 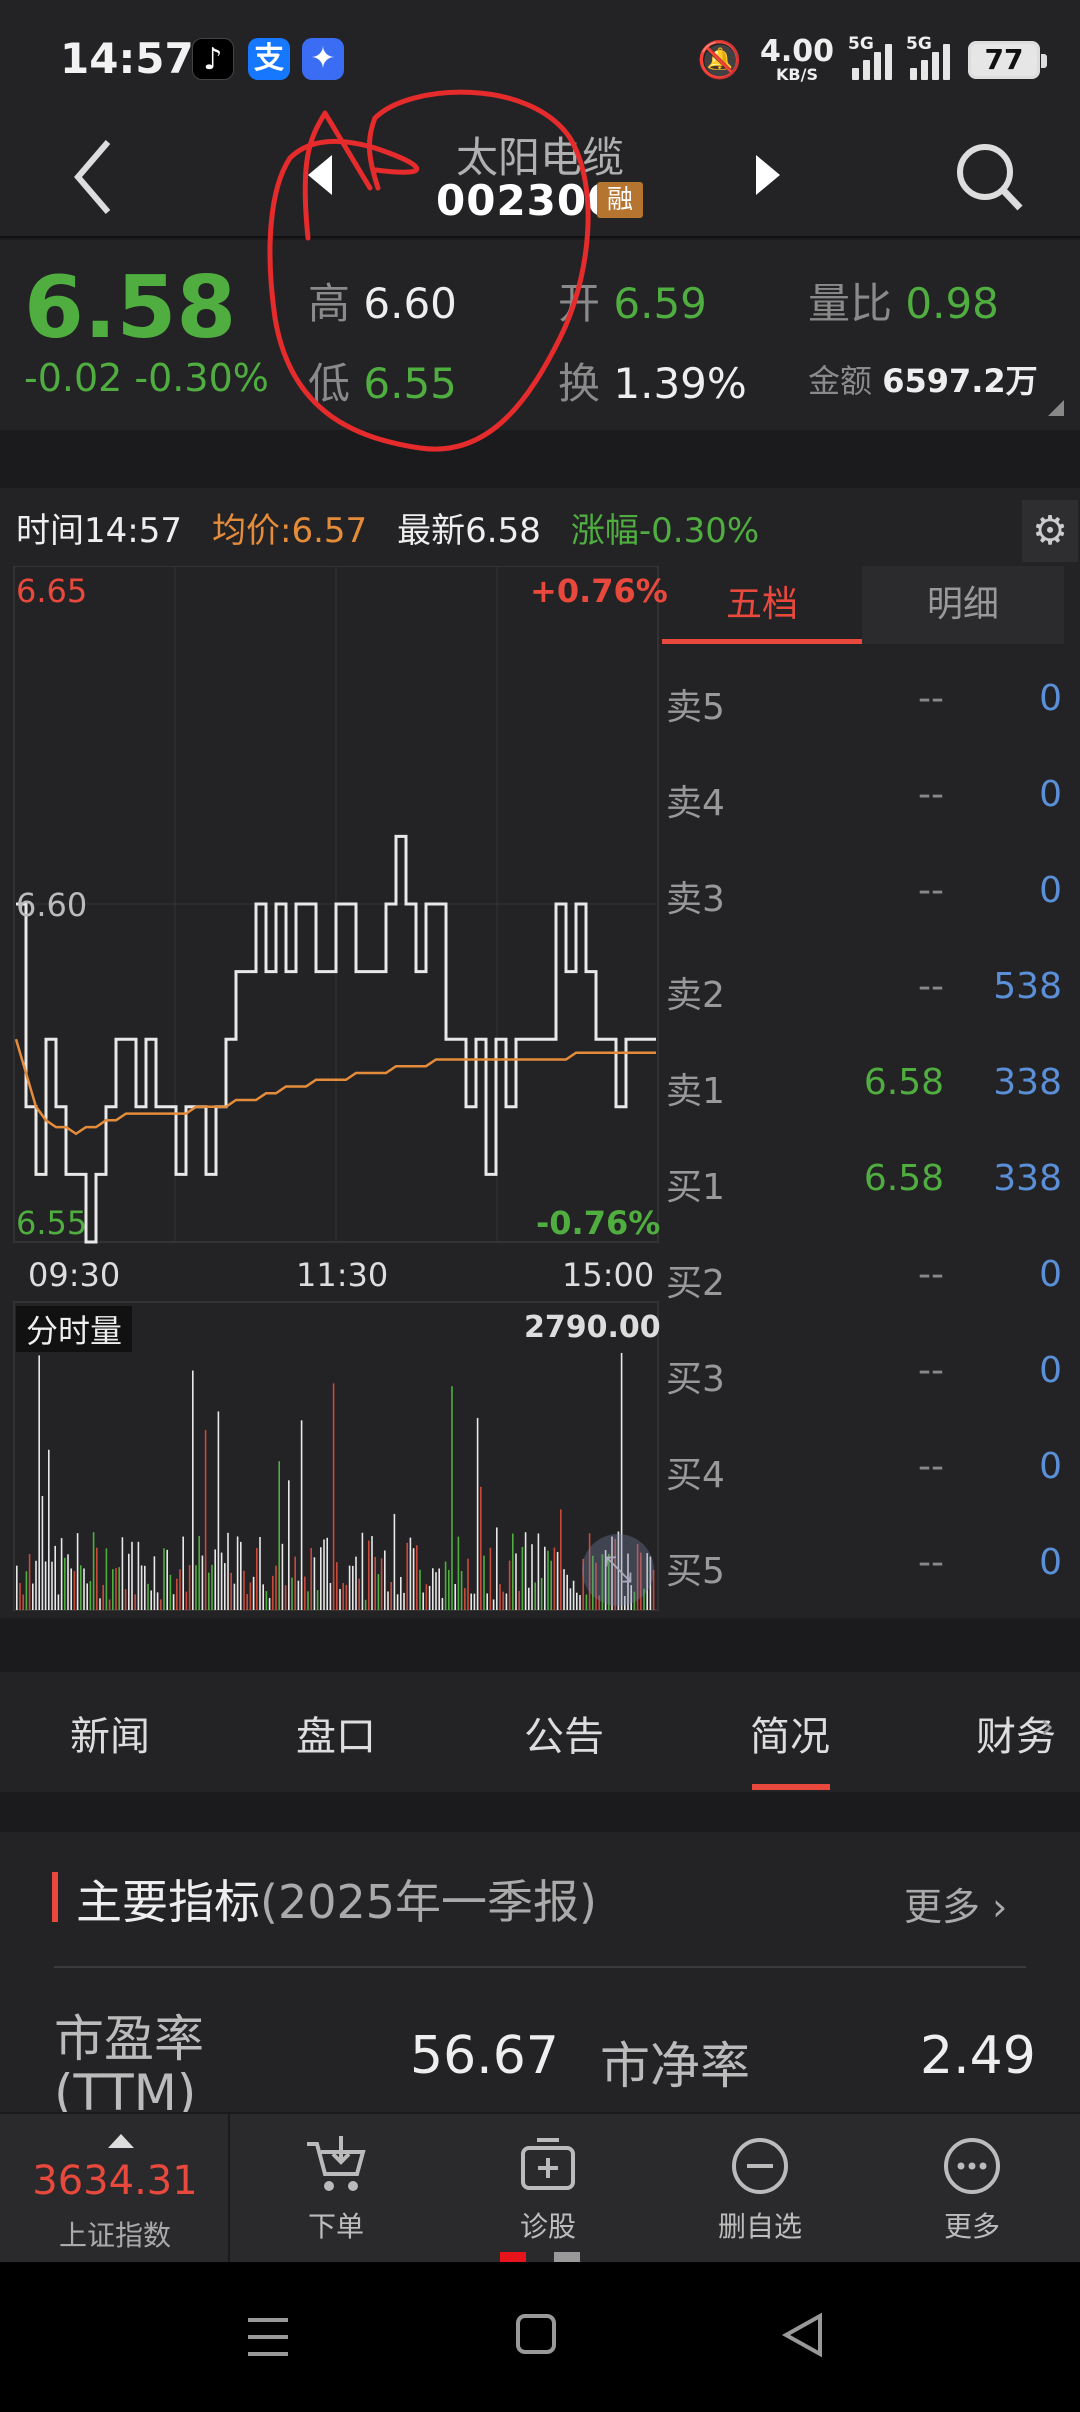 What do you see at coordinates (695, 803) in the screenshot?
I see `orderbook-level: 卖4` at bounding box center [695, 803].